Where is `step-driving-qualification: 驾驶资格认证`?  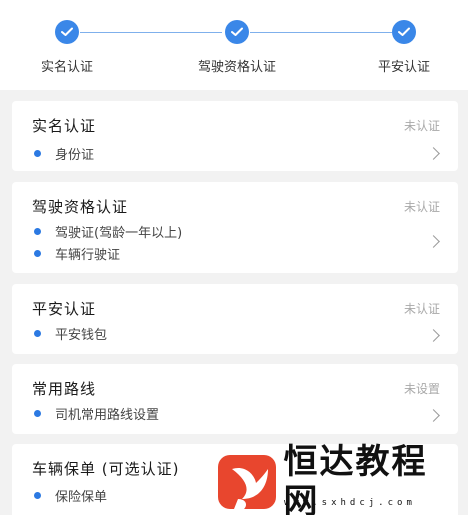 step-driving-qualification: 驾驶资格认证 is located at coordinates (237, 47).